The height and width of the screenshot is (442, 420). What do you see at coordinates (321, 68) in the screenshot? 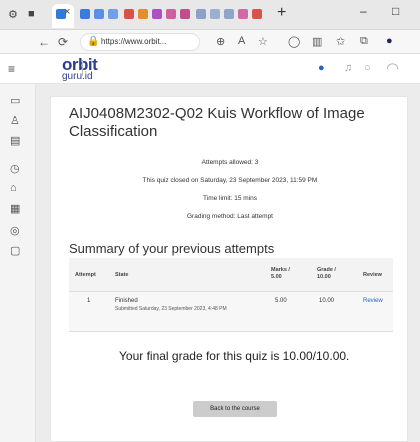
I see `language-icon: ●` at bounding box center [321, 68].